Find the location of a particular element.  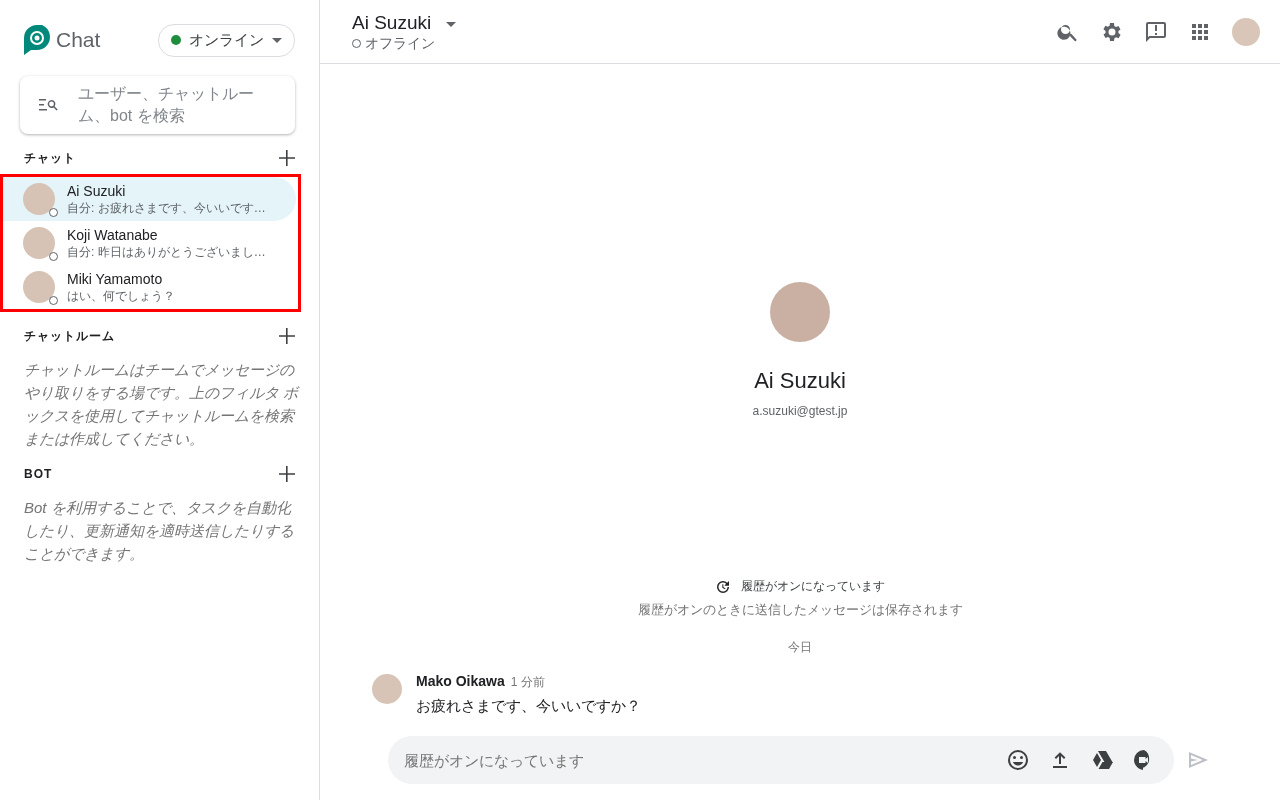

section-title: チャット is located at coordinates (50, 158).